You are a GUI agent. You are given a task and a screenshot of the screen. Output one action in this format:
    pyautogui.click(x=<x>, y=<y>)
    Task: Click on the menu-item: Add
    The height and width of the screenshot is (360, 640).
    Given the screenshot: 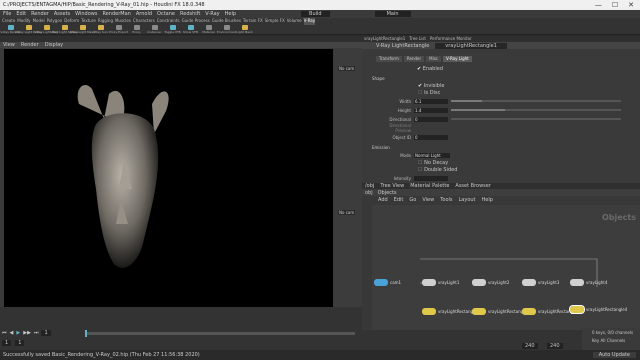 What is the action you would take?
    pyautogui.click(x=383, y=200)
    